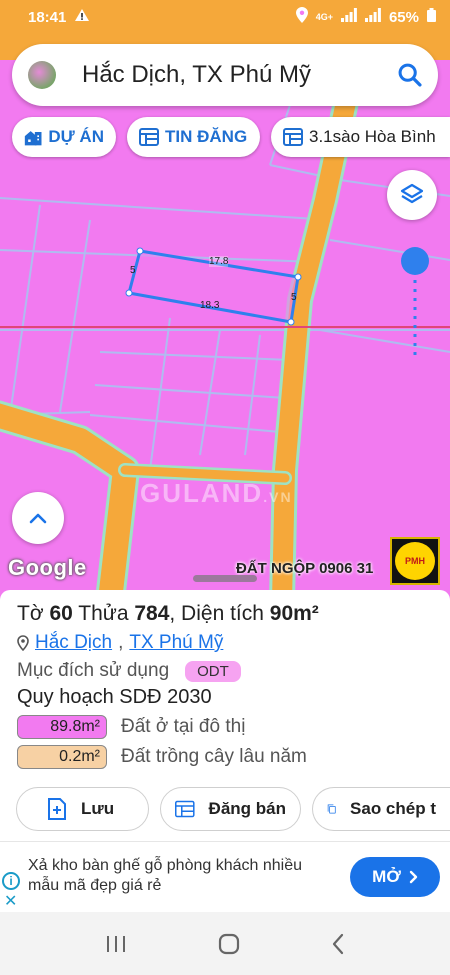  What do you see at coordinates (93, 670) in the screenshot?
I see `purpose-label: Mục đích sử dụng` at bounding box center [93, 670].